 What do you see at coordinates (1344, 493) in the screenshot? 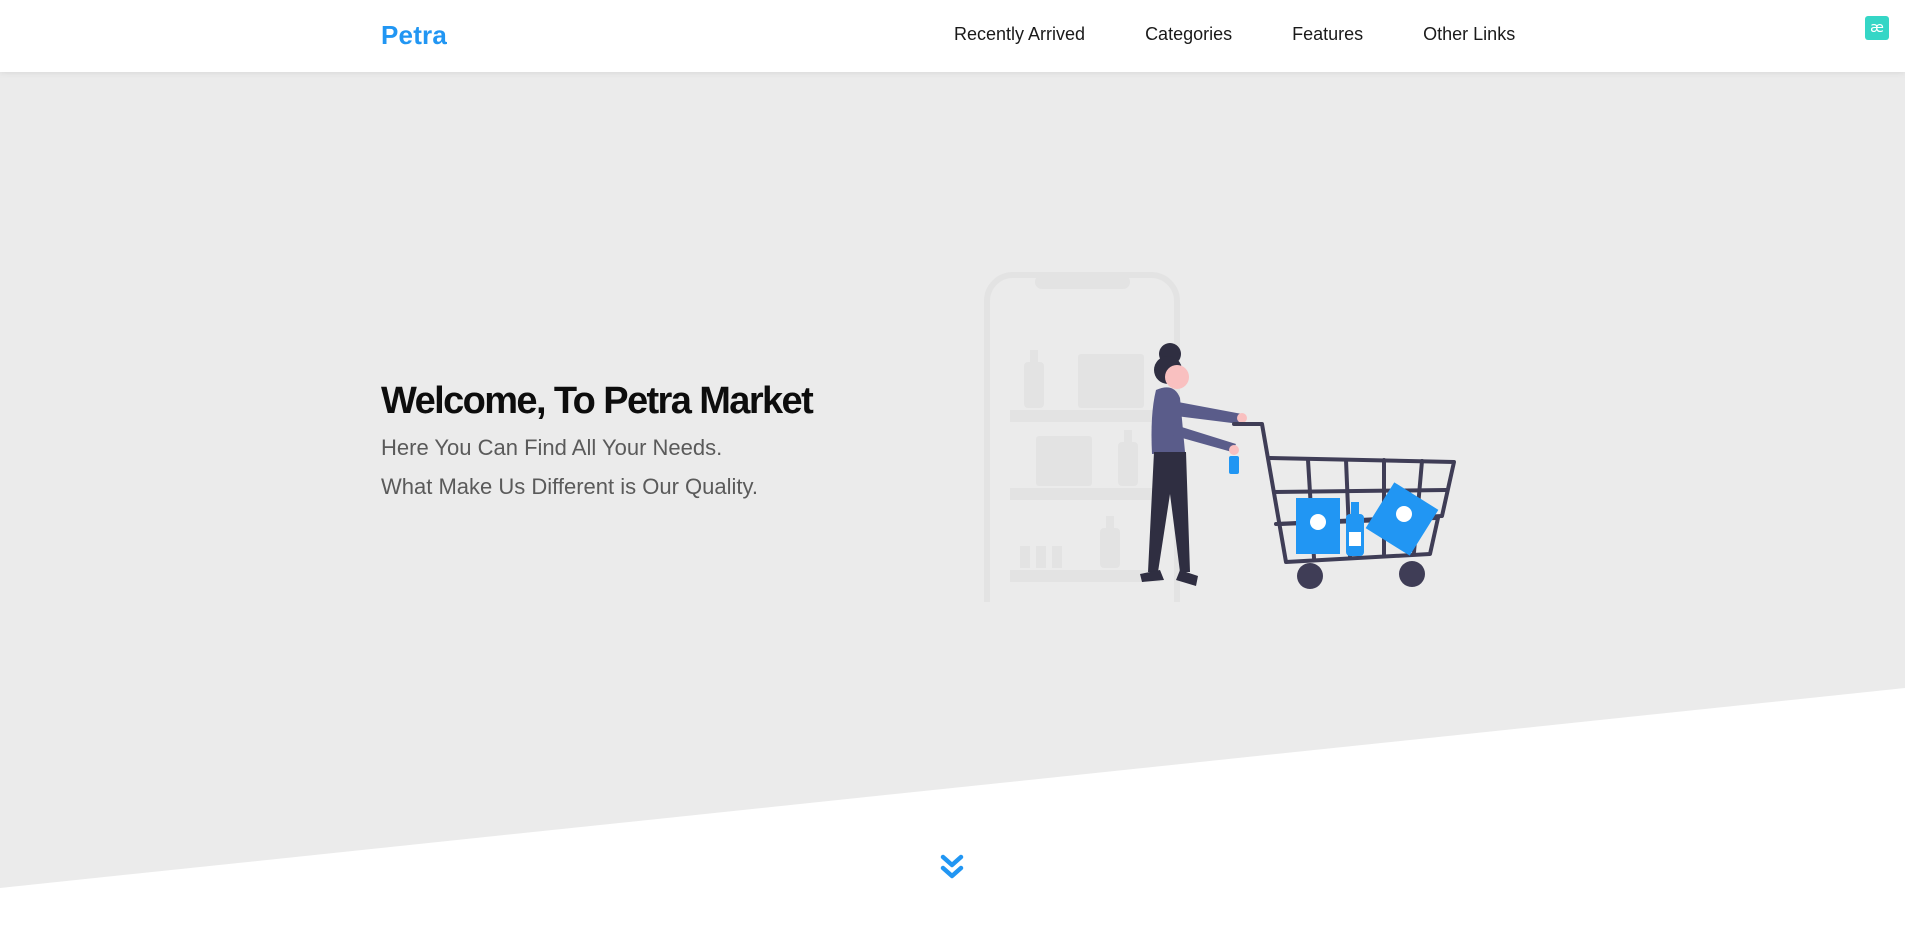
I see `shopping-cart` at bounding box center [1344, 493].